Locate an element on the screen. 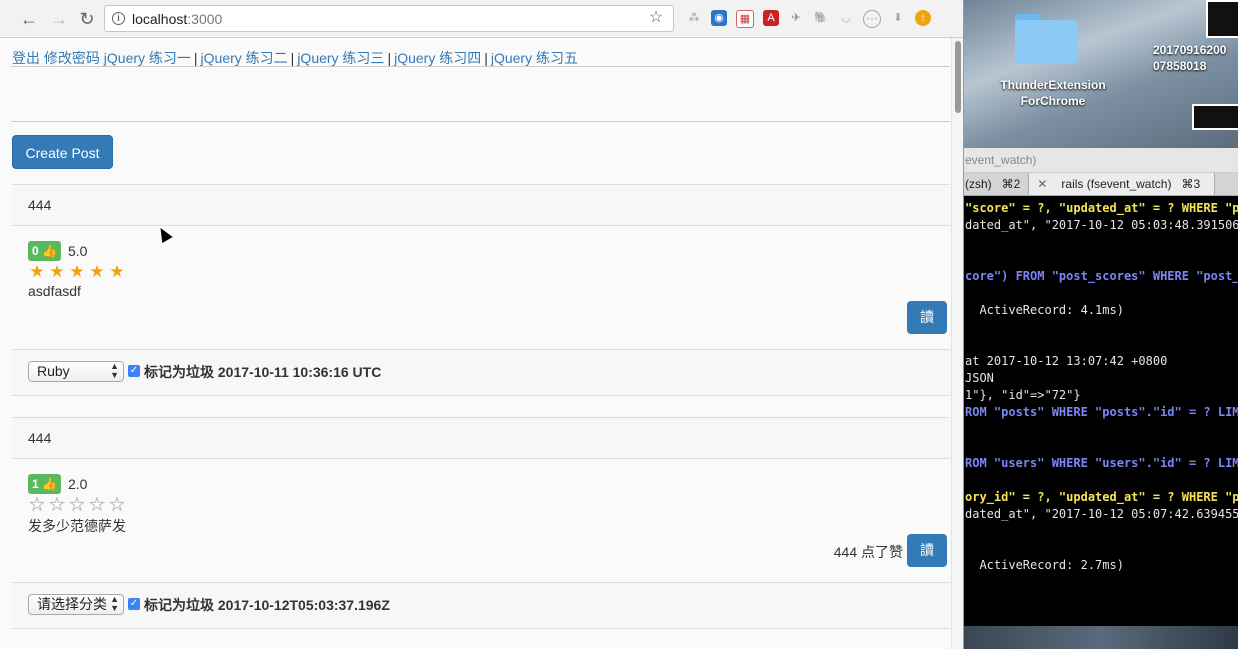  like-button: 1 👍 is located at coordinates (44, 484).